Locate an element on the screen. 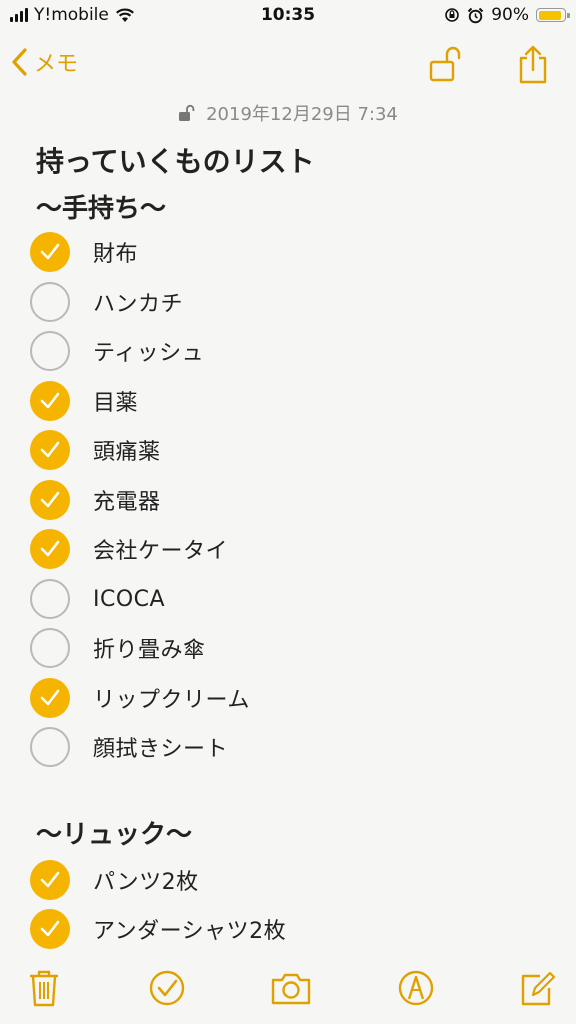 This screenshot has height=1024, width=576. status-bar: Y!mobile 10:35 90% is located at coordinates (288, 16).